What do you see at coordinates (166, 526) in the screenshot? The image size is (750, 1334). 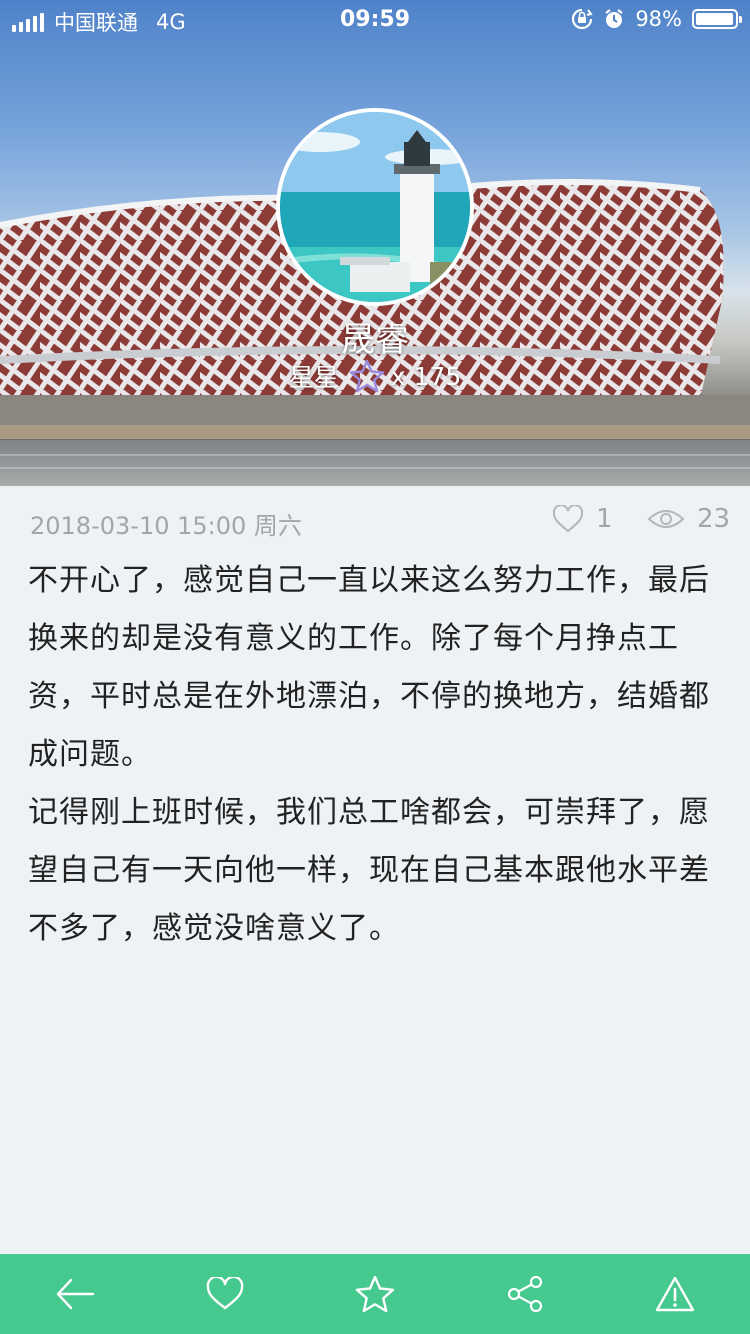 I see `post-date: 2018-03-10 15:00 周六` at bounding box center [166, 526].